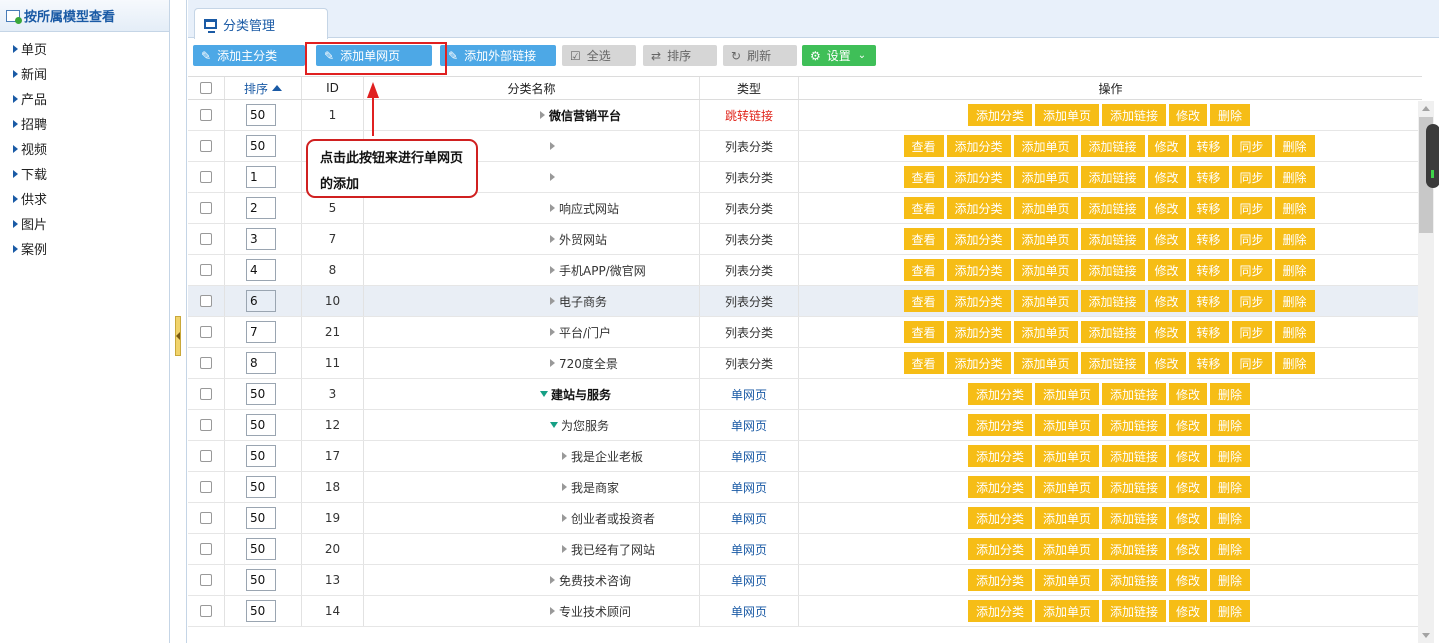 The height and width of the screenshot is (643, 1439). I want to click on sort-order-input: 1, so click(261, 177).